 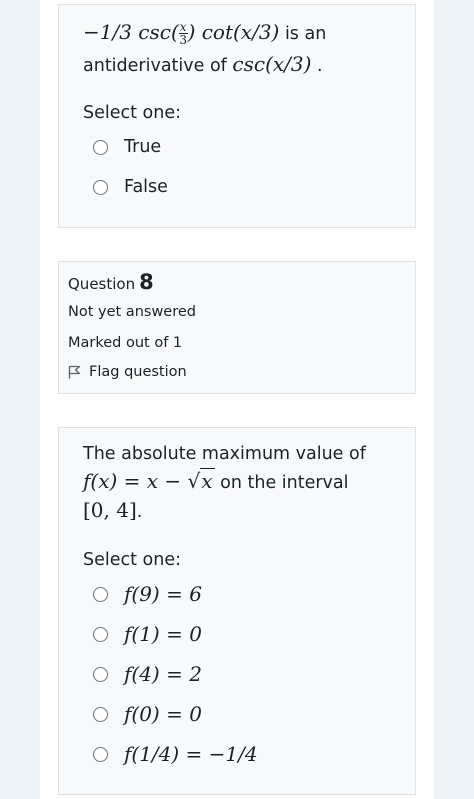 I want to click on fraction-x-over-3: x3, so click(x=183, y=33).